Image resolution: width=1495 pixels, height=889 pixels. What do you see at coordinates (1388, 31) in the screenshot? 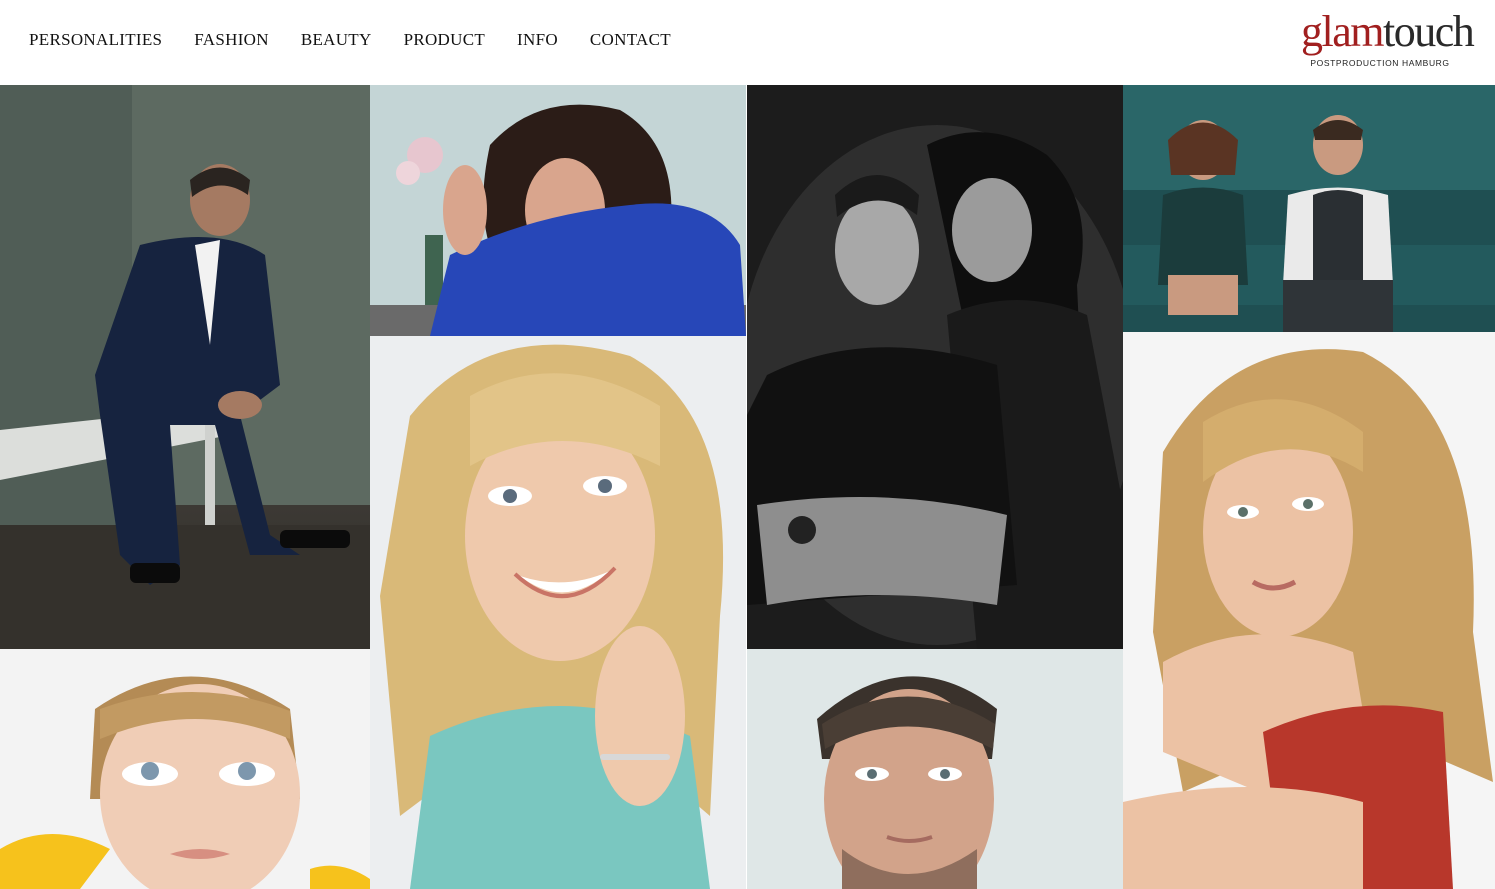
I see `logo-wordmark: glamtouch` at bounding box center [1388, 31].